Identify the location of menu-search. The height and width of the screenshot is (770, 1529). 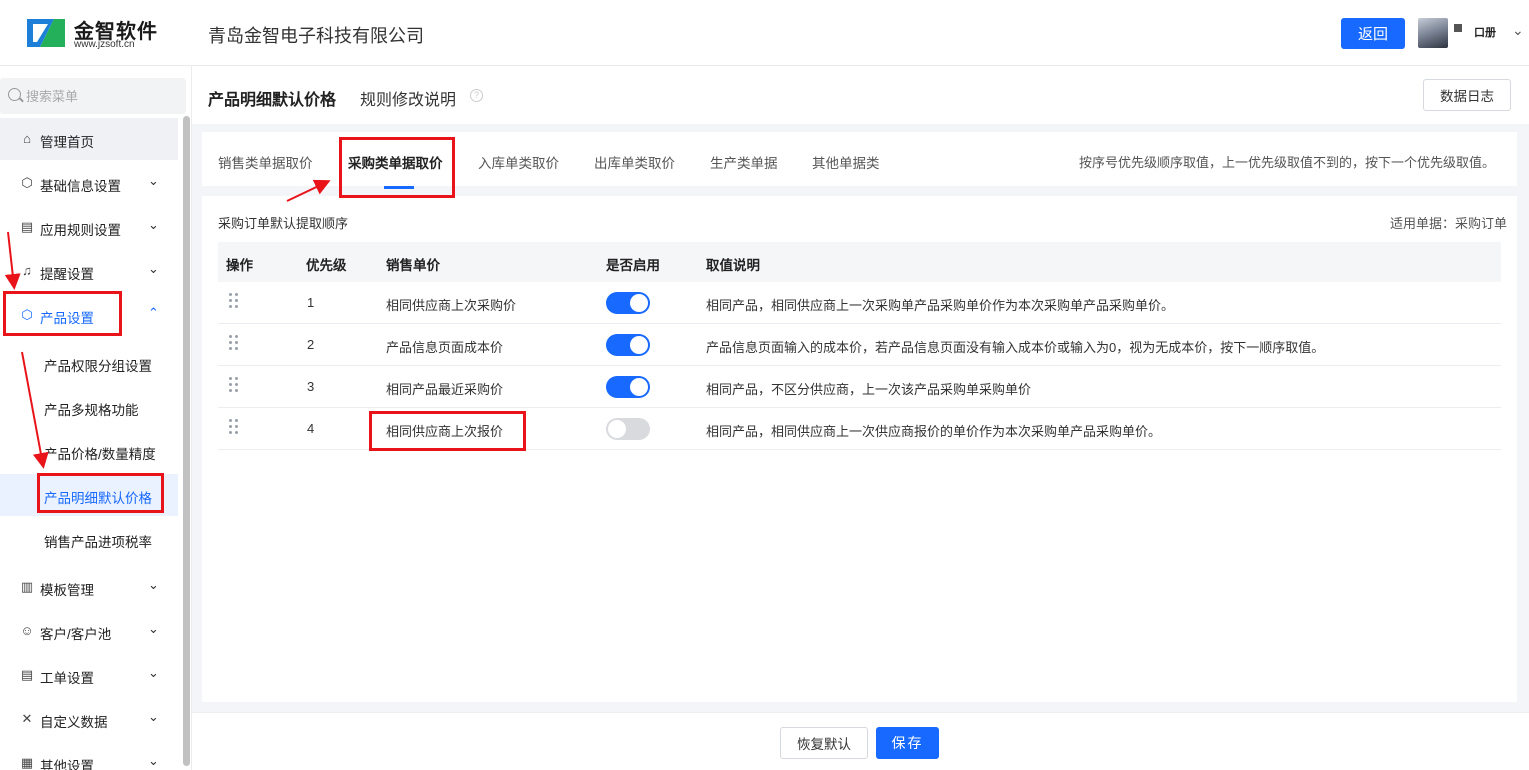
(93, 96).